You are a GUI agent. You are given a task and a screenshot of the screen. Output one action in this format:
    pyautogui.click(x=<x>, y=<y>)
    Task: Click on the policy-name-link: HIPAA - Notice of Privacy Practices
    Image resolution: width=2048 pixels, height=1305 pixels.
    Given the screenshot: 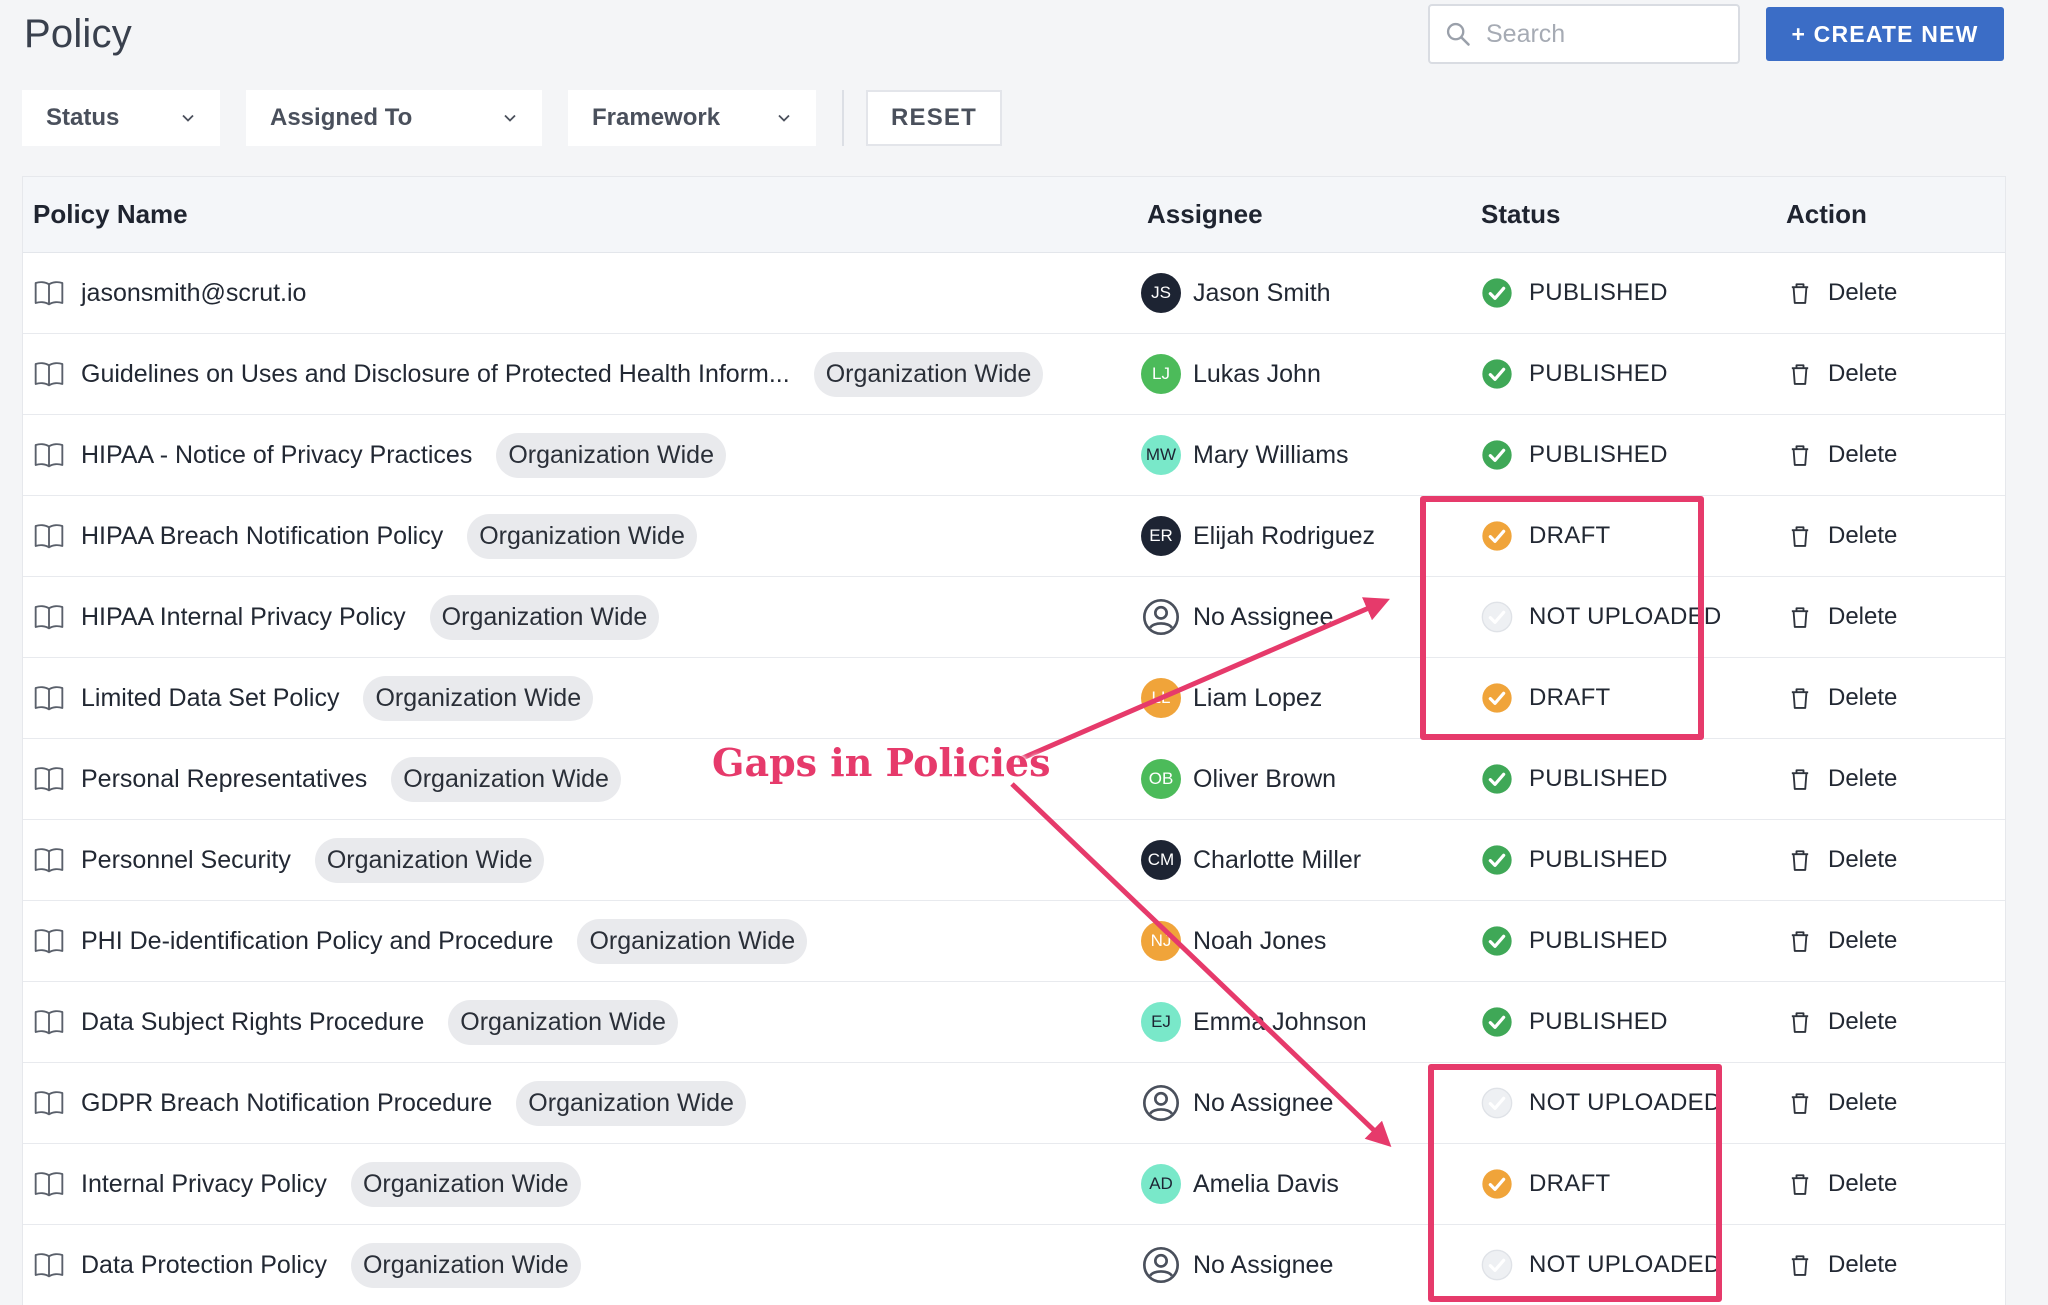 What is the action you would take?
    pyautogui.click(x=276, y=455)
    